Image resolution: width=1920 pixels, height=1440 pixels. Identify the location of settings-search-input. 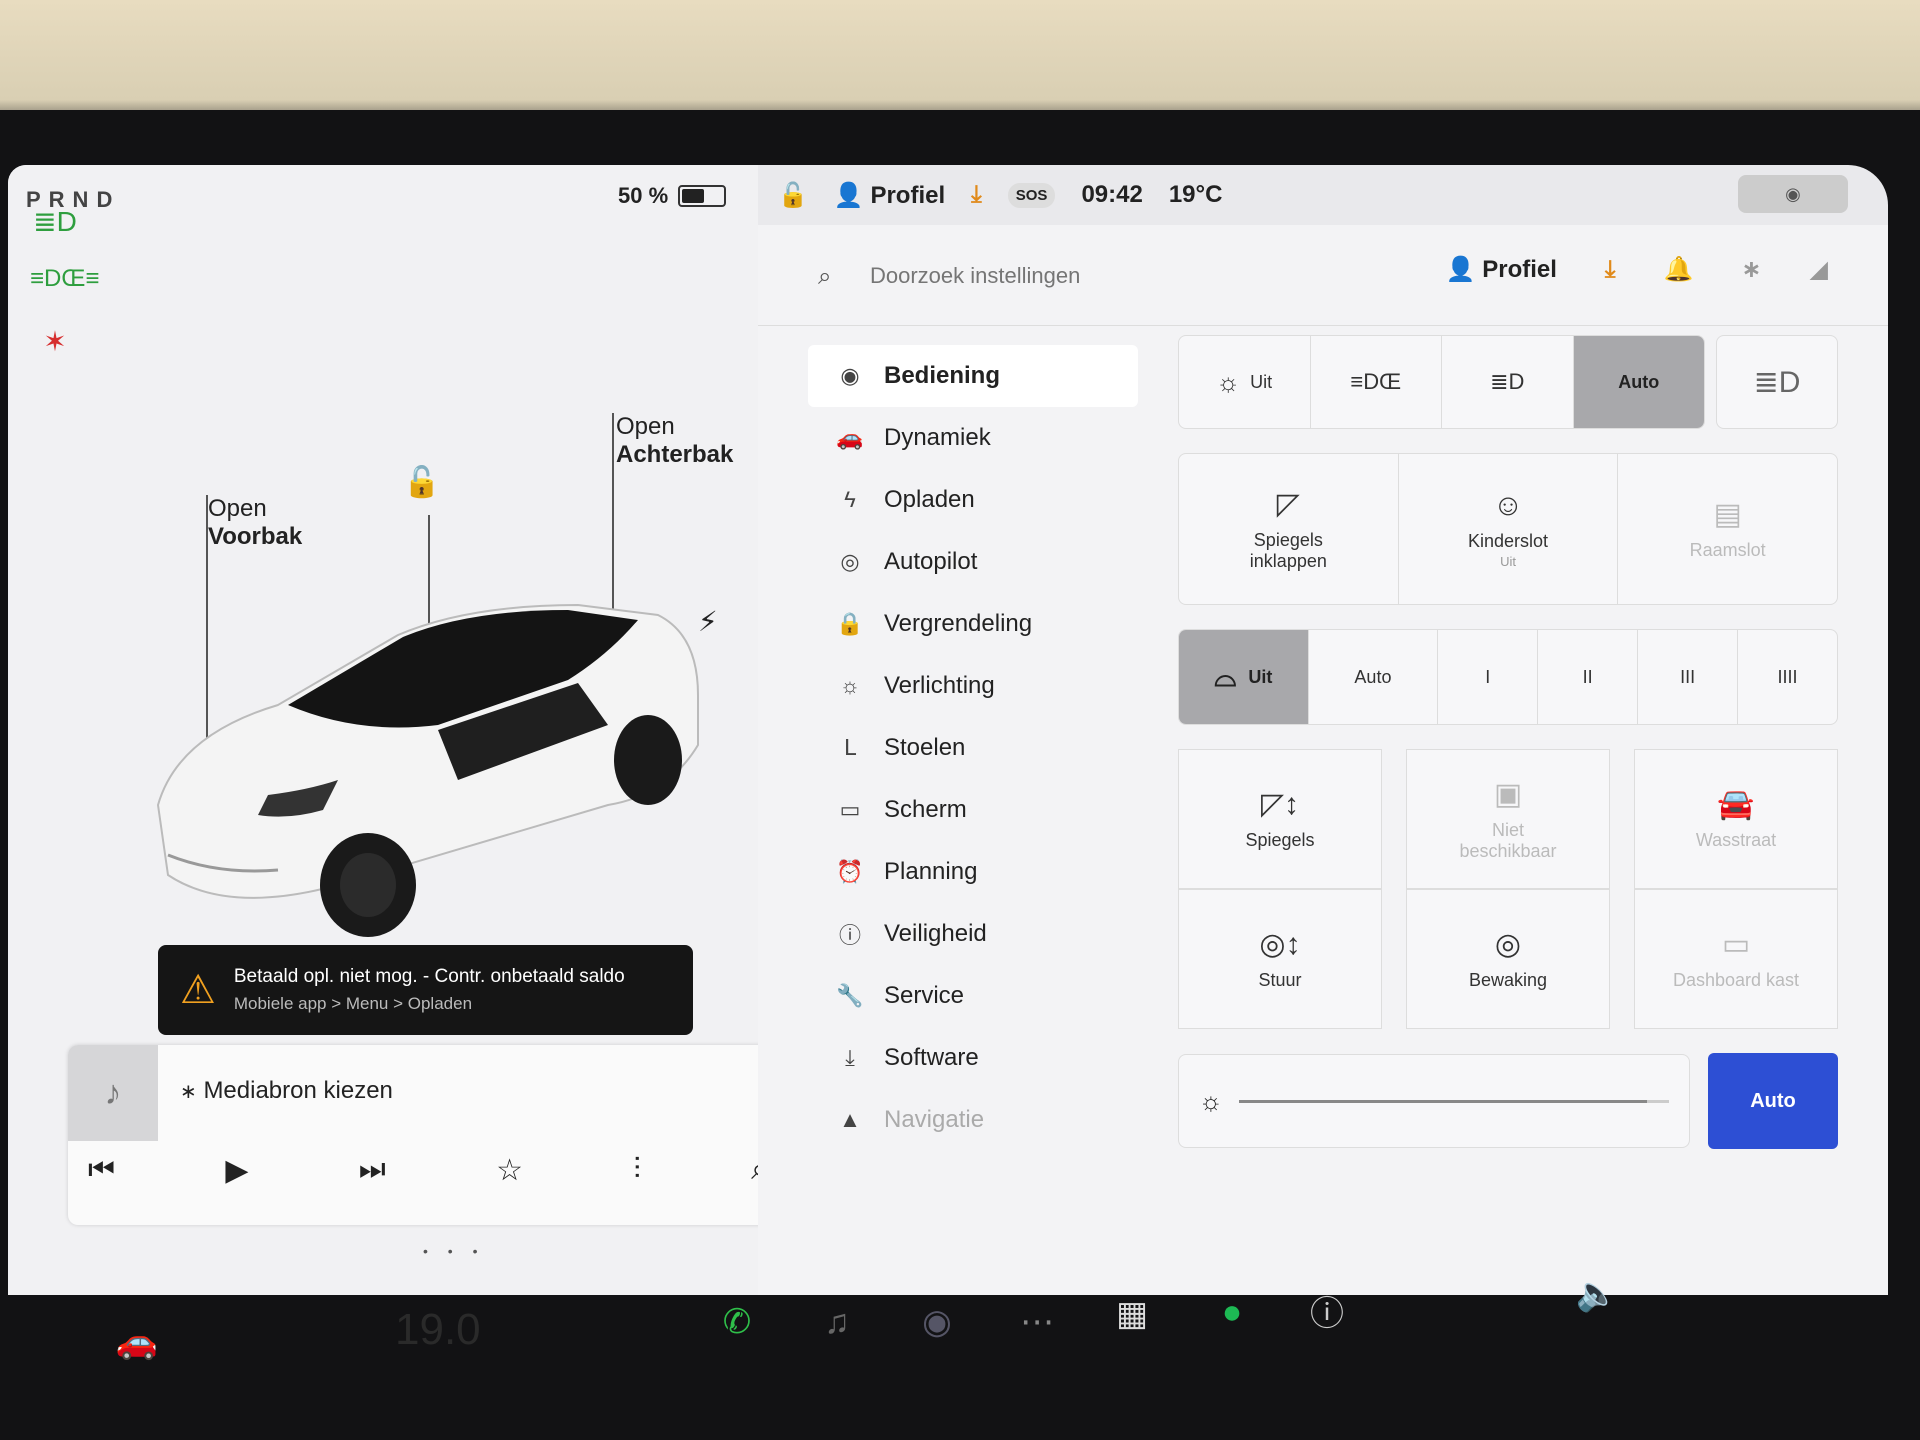
(1120, 276).